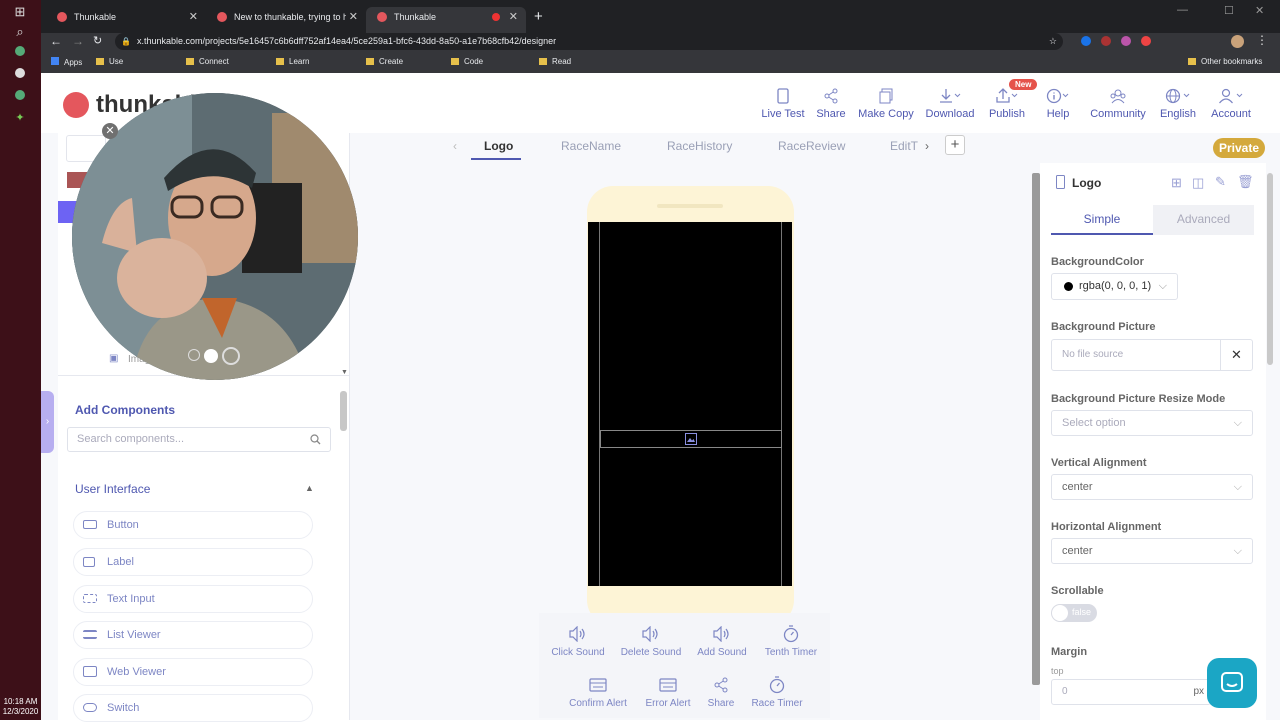 This screenshot has width=1280, height=722. I want to click on browser-tab: Thunkable ✕, so click(126, 20).